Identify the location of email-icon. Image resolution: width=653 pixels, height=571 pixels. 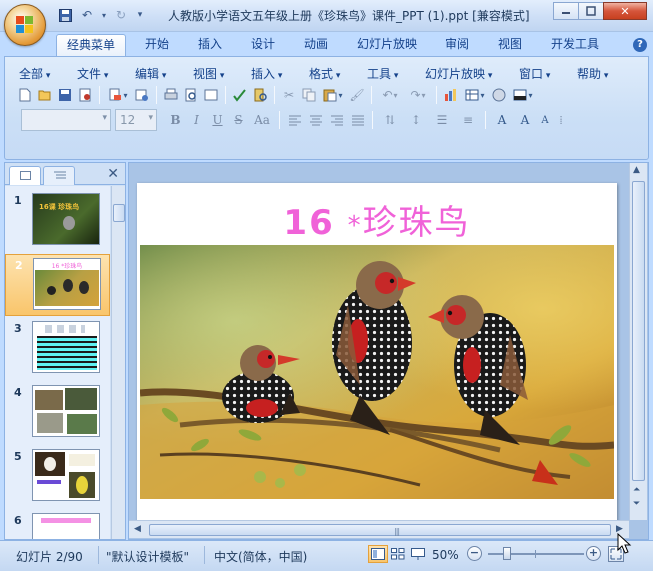
(118, 95).